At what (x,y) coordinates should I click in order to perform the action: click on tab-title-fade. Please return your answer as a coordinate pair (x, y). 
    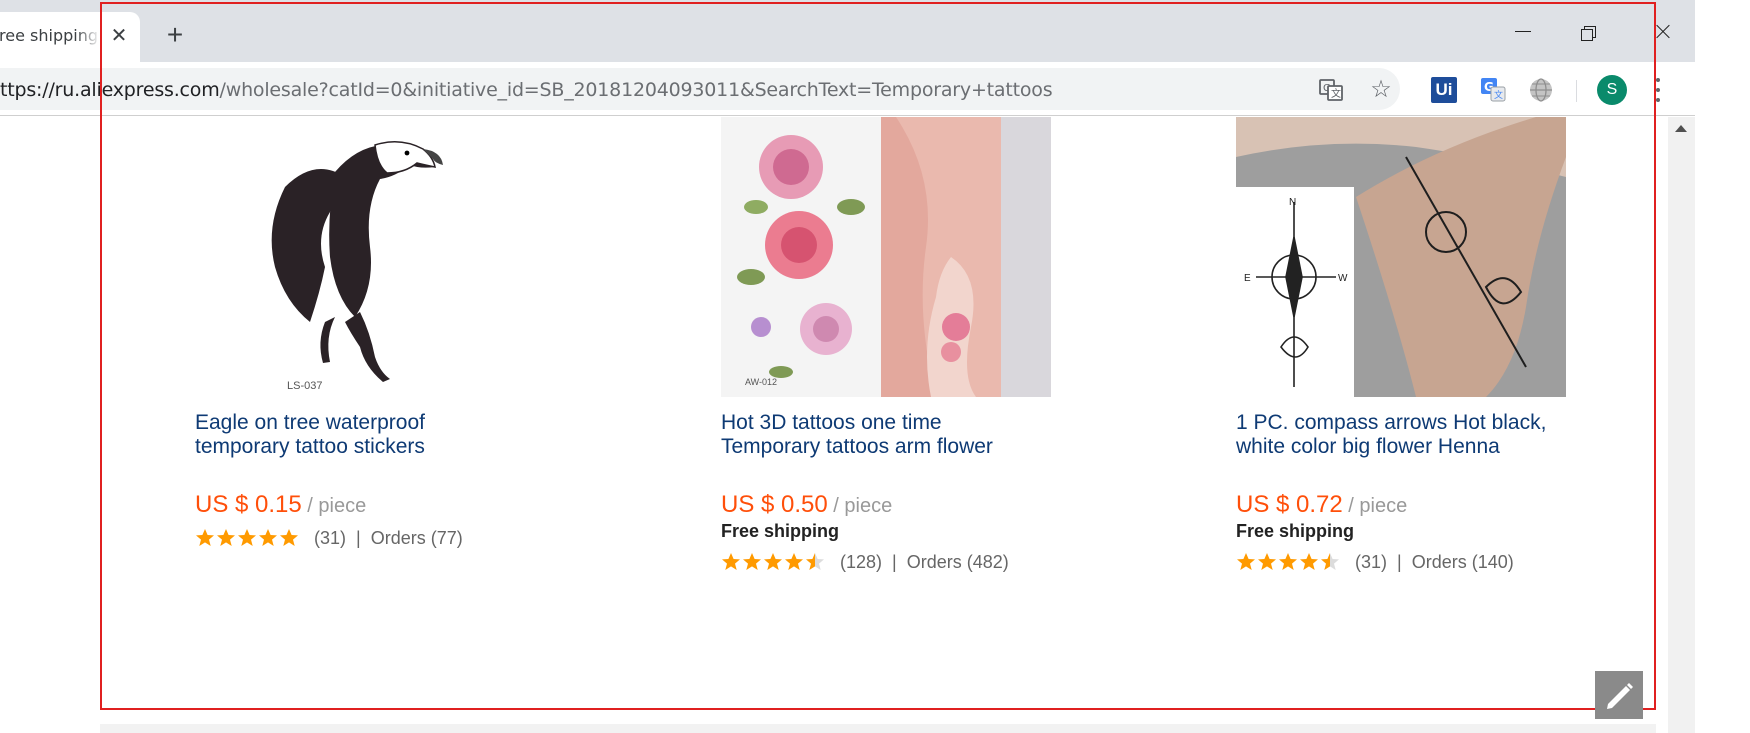
    Looking at the image, I should click on (88, 37).